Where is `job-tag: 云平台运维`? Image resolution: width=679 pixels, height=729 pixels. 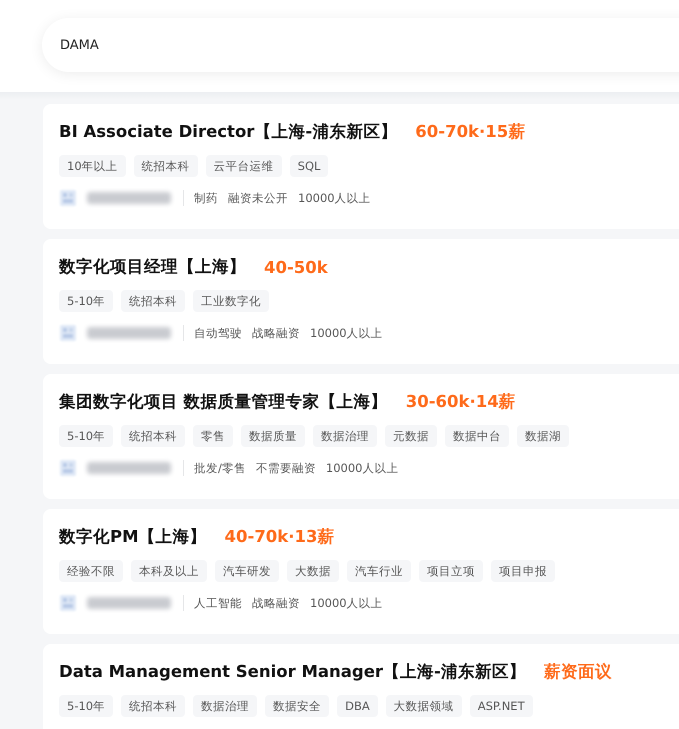
job-tag: 云平台运维 is located at coordinates (244, 166).